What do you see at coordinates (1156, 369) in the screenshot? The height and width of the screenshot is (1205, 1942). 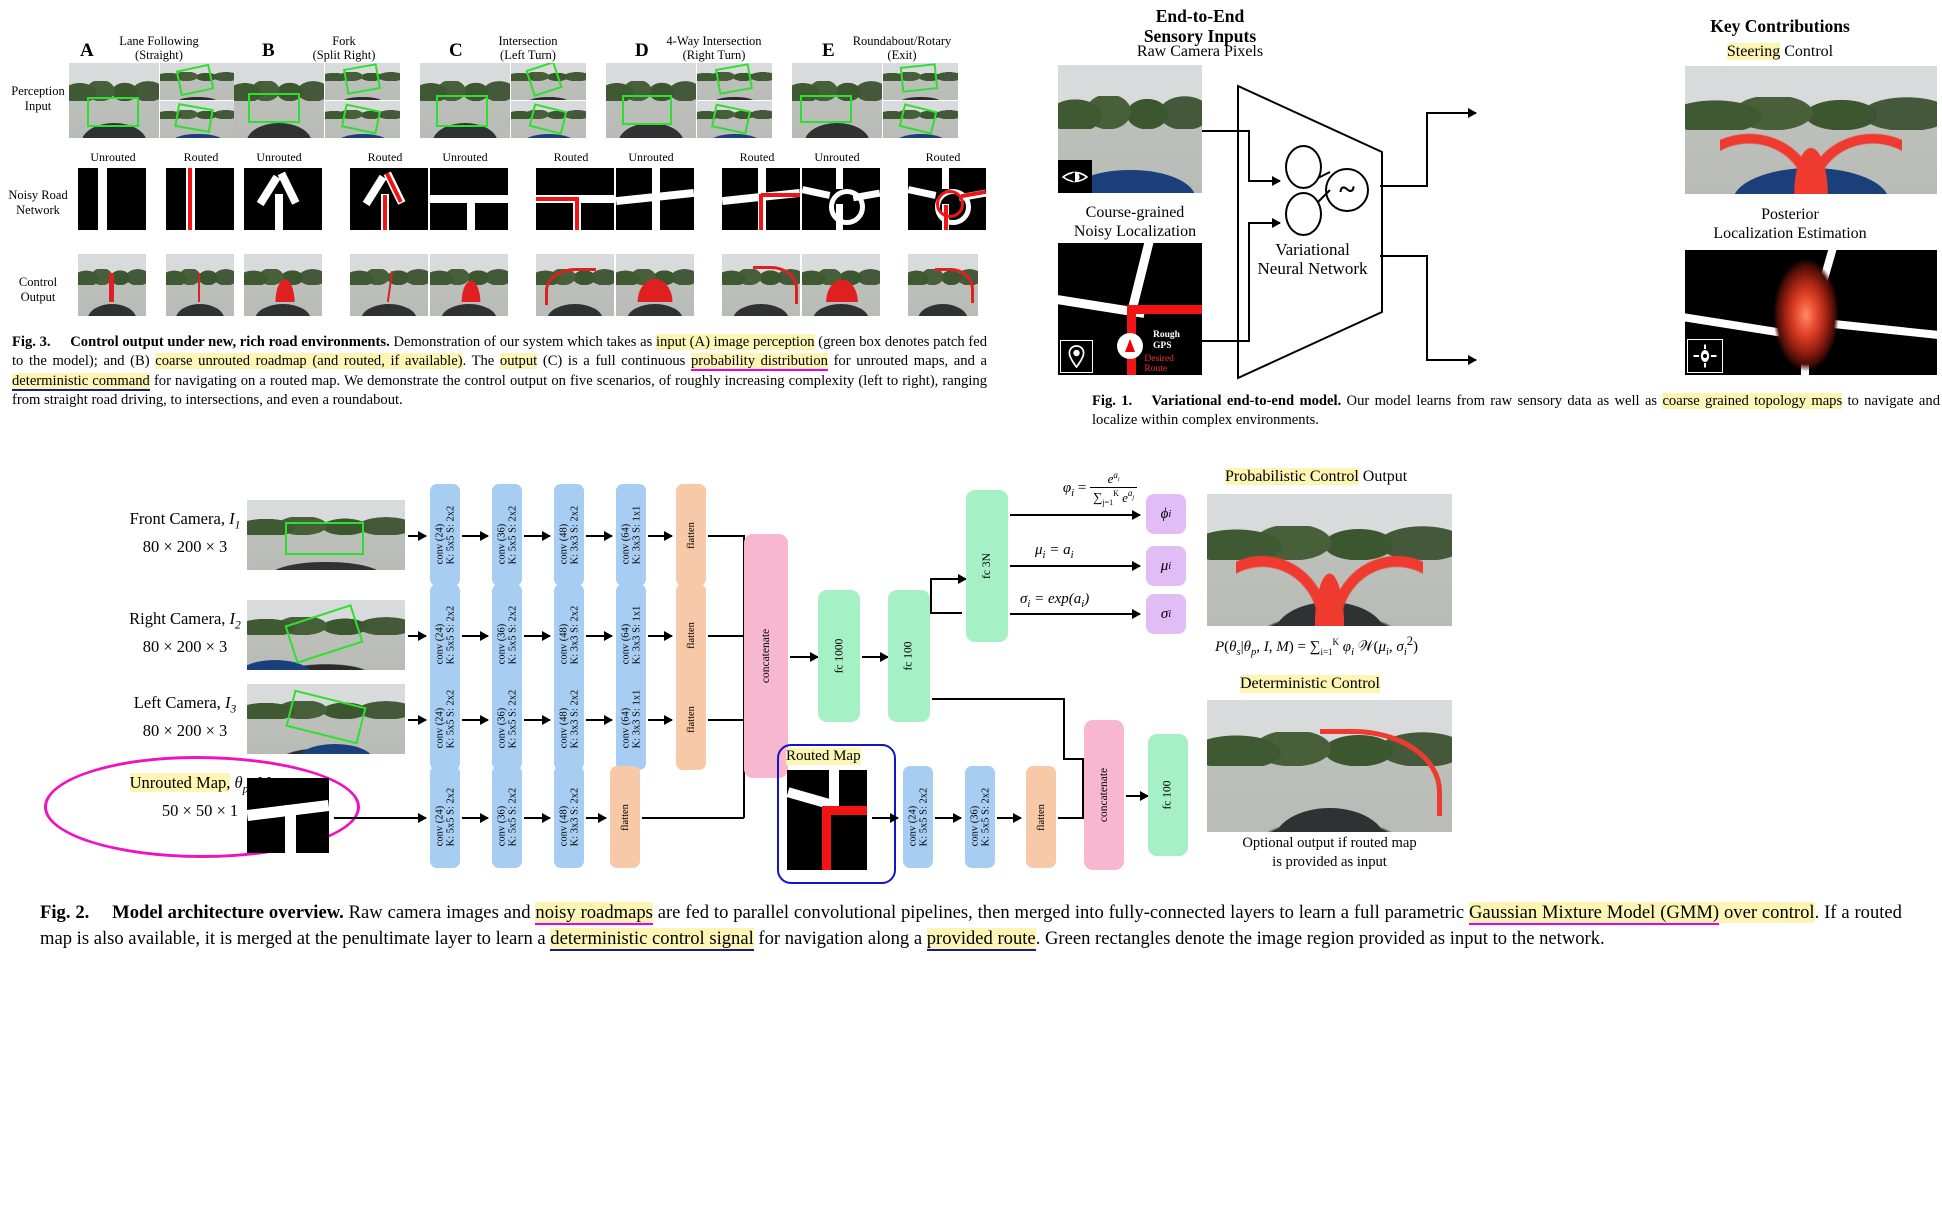 I see `annot-route: Route` at bounding box center [1156, 369].